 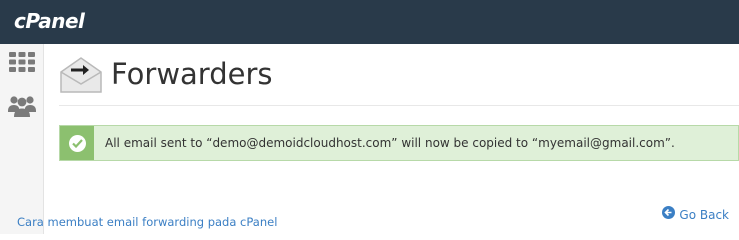 What do you see at coordinates (192, 74) in the screenshot?
I see `page-title: Forwarders` at bounding box center [192, 74].